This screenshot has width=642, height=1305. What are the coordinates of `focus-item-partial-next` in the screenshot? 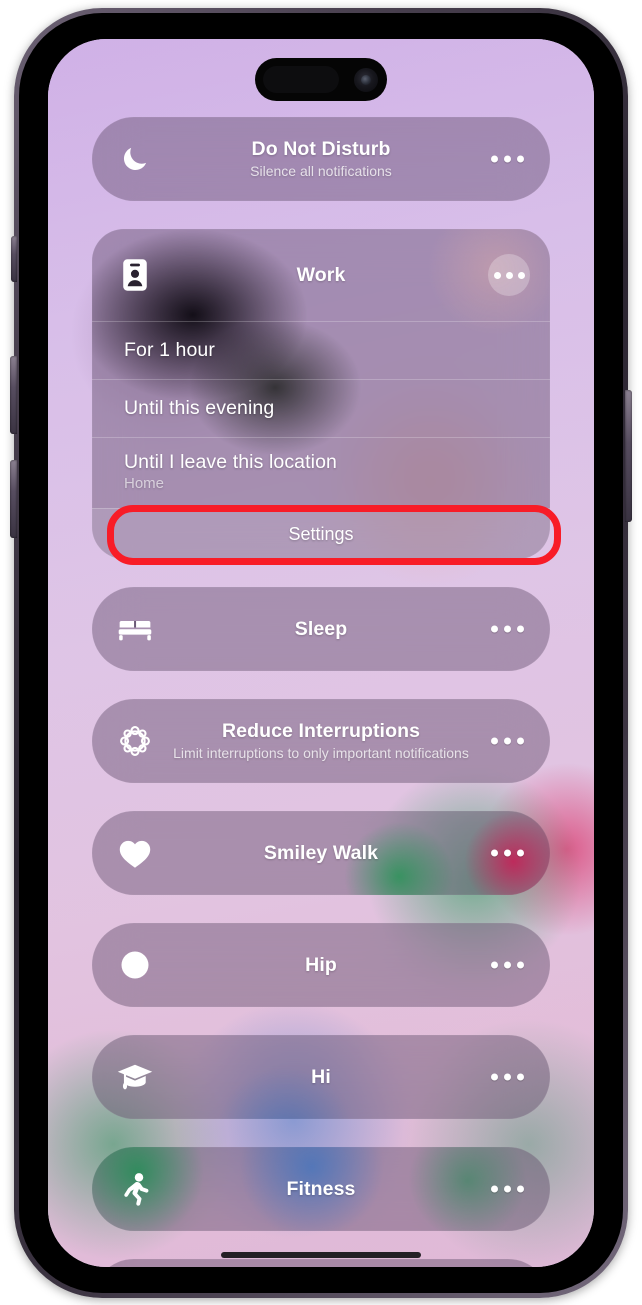 It's located at (321, 1263).